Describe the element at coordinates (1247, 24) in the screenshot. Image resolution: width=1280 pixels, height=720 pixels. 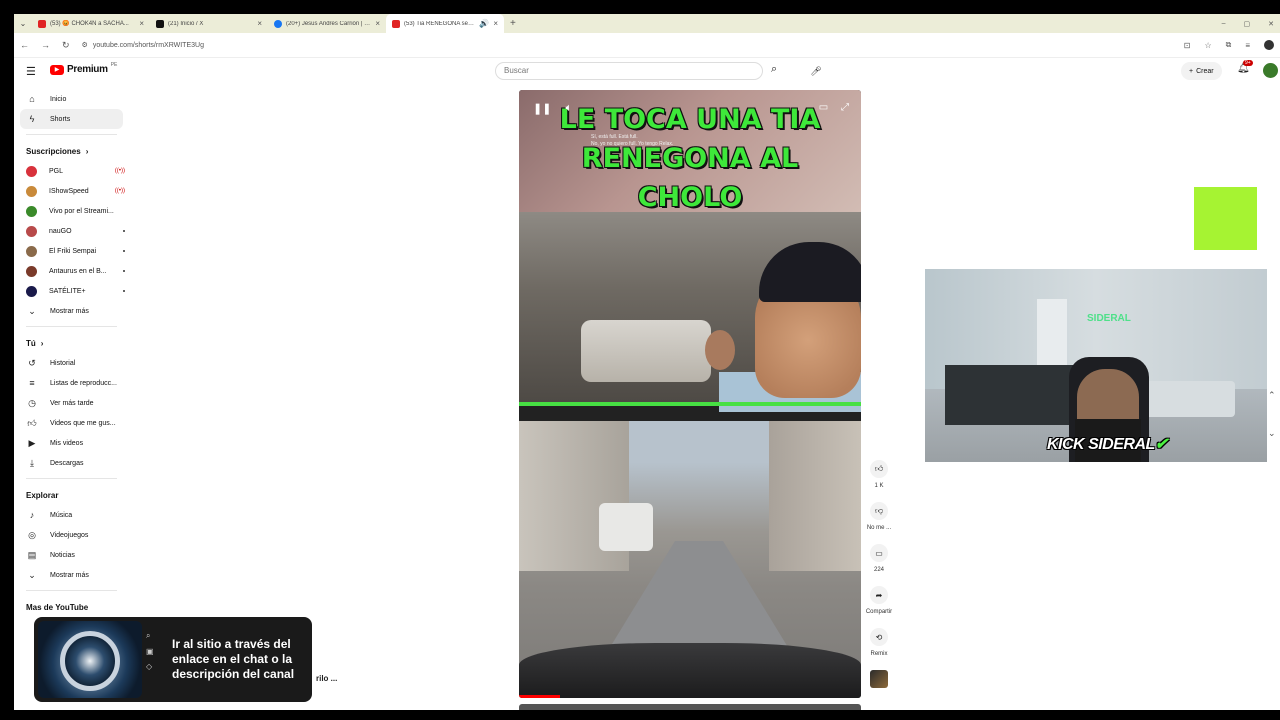
I see `maximize-icon: ▢` at that location.